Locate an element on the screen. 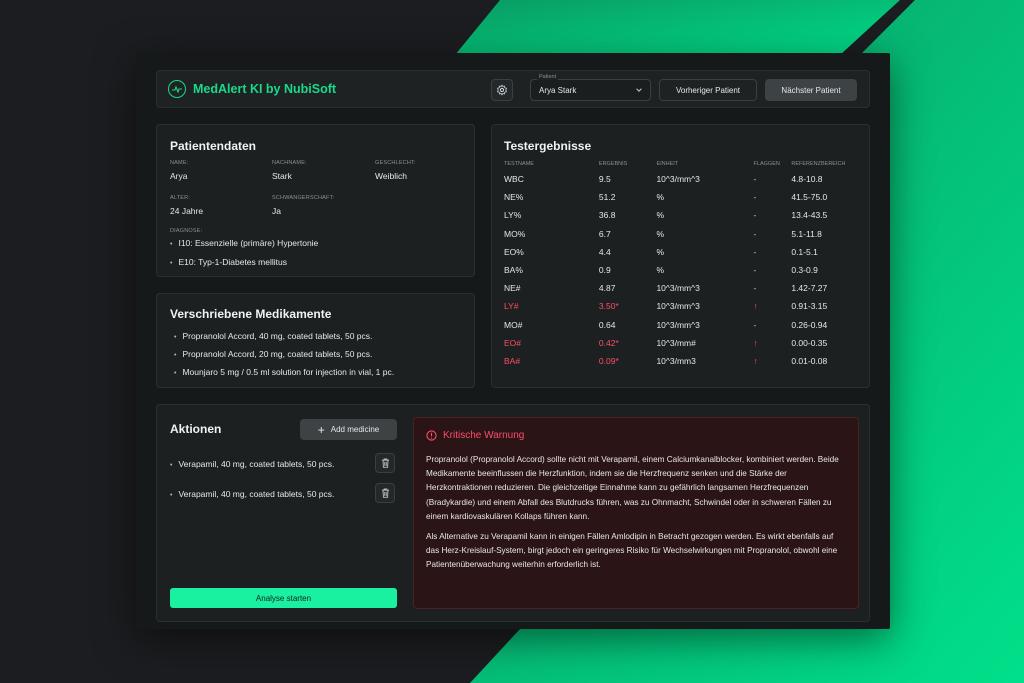  brand-logo: MedAlert KI by NubiSoft is located at coordinates (252, 89).